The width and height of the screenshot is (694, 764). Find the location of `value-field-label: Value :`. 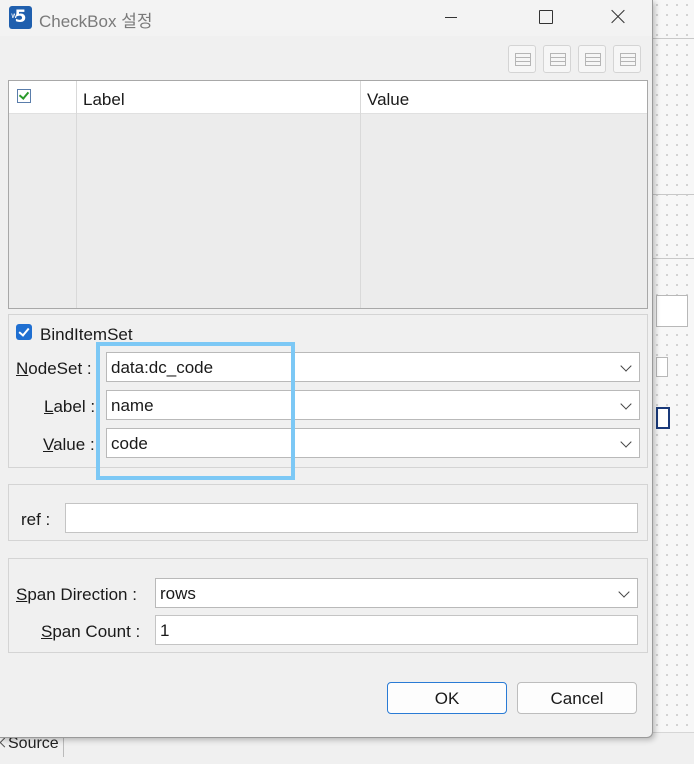

value-field-label: Value : is located at coordinates (69, 444).